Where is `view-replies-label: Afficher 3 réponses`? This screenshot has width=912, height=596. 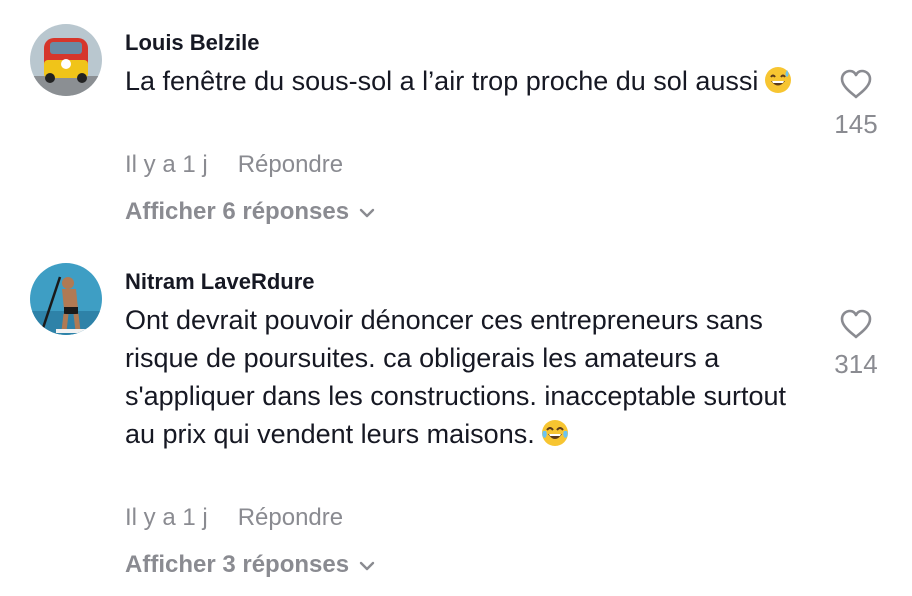
view-replies-label: Afficher 3 réponses is located at coordinates (237, 564).